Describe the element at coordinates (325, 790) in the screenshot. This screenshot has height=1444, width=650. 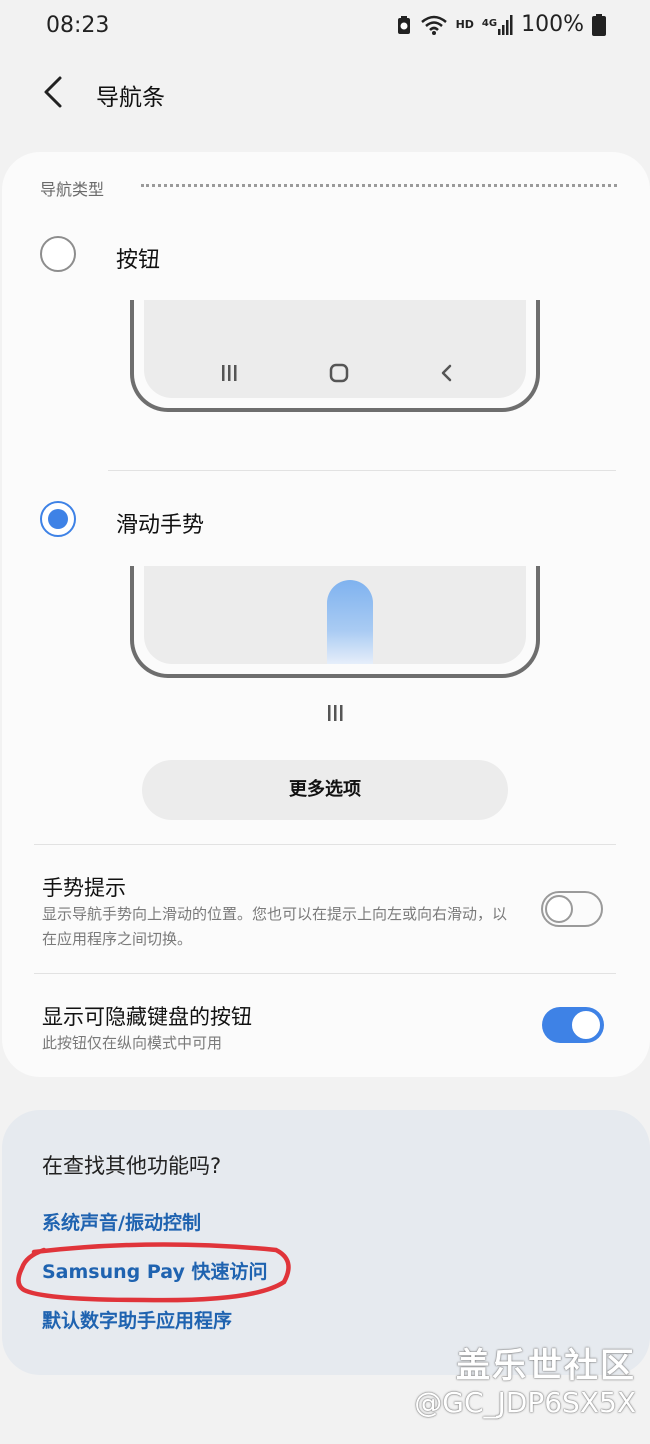
I see `more-options-button: 更多选项` at that location.